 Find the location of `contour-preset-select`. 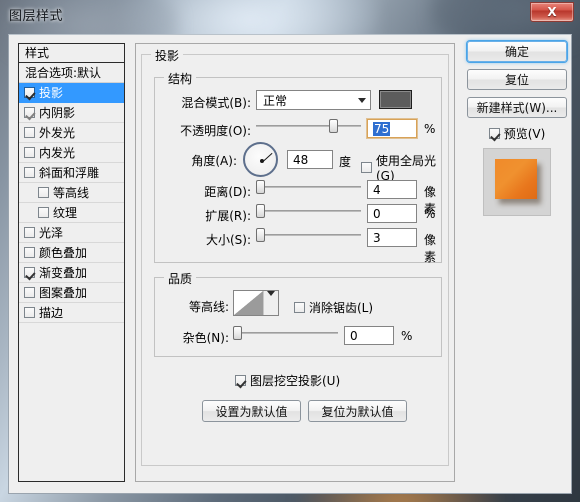

contour-preset-select is located at coordinates (256, 303).